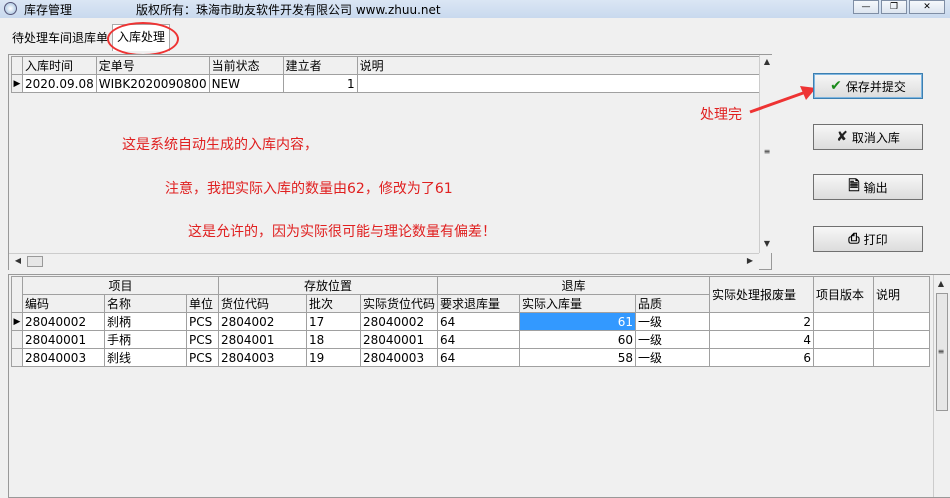  I want to click on column-header: 建立者, so click(320, 65).